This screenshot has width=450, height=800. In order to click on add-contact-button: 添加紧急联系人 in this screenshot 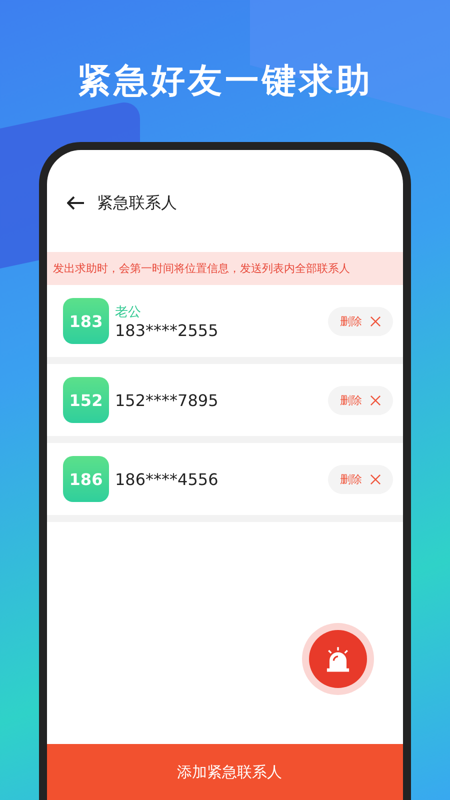, I will do `click(225, 772)`.